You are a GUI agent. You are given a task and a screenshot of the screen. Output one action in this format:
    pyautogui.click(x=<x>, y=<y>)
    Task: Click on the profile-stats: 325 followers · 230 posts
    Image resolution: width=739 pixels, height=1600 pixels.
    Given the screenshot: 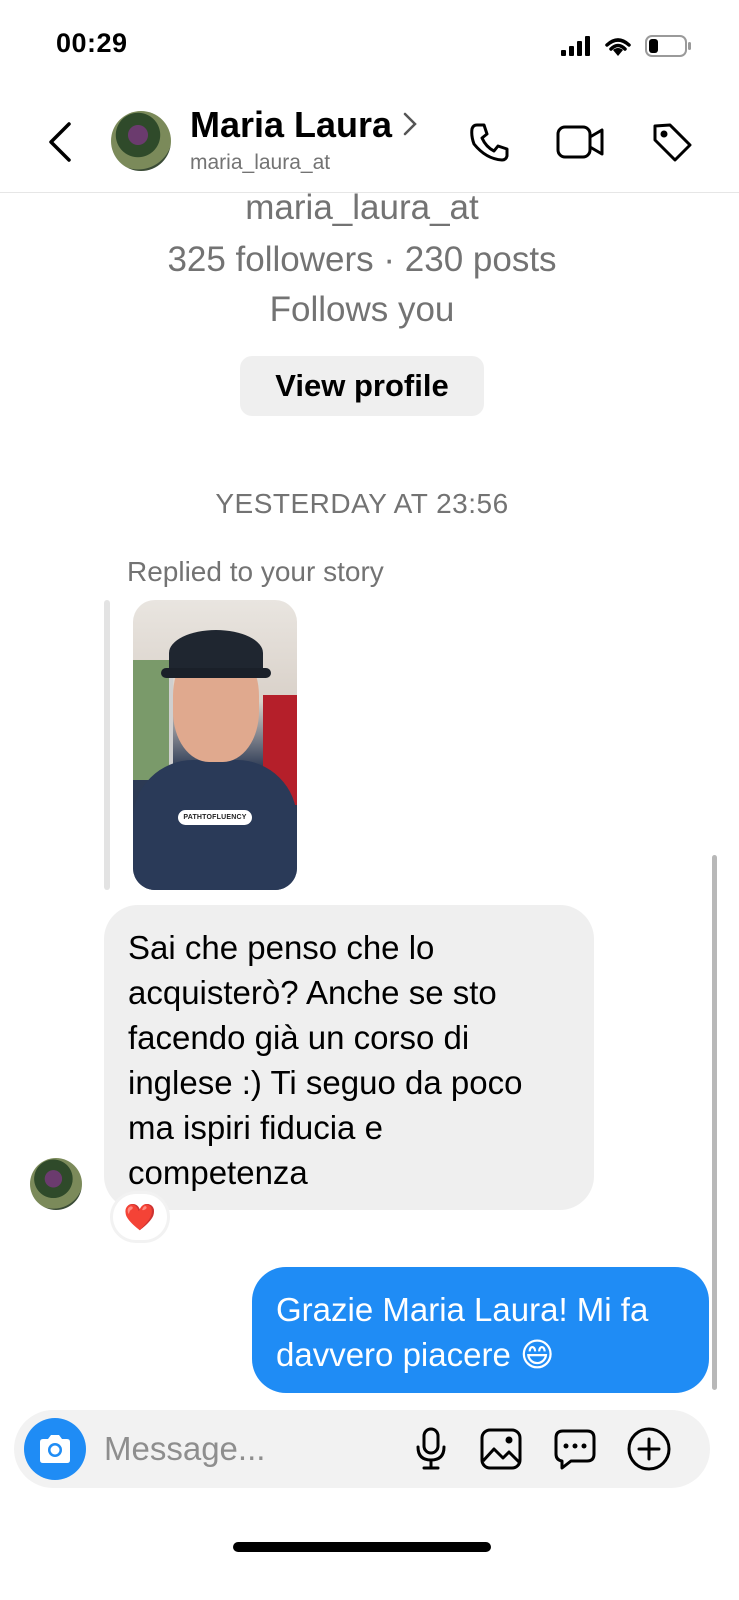 What is the action you would take?
    pyautogui.click(x=362, y=259)
    